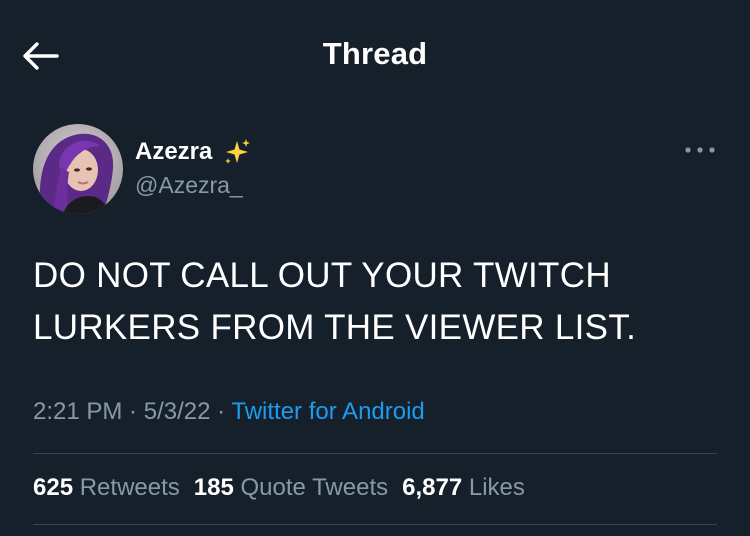 This screenshot has width=750, height=536. Describe the element at coordinates (53, 487) in the screenshot. I see `retweets-count: 625` at that location.